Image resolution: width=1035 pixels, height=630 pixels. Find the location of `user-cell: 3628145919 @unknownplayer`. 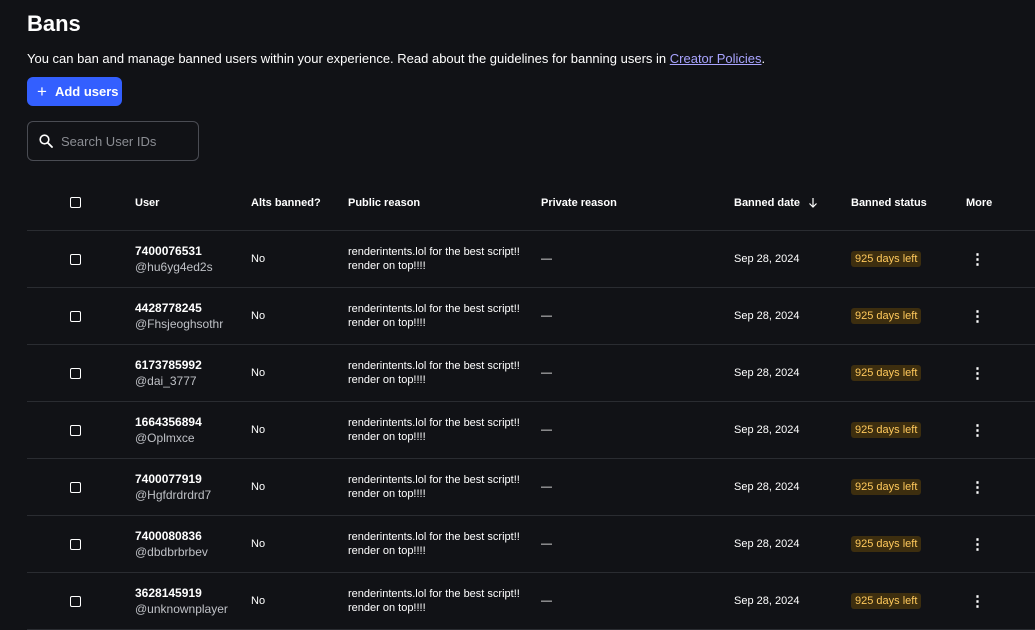

user-cell: 3628145919 @unknownplayer is located at coordinates (181, 601).